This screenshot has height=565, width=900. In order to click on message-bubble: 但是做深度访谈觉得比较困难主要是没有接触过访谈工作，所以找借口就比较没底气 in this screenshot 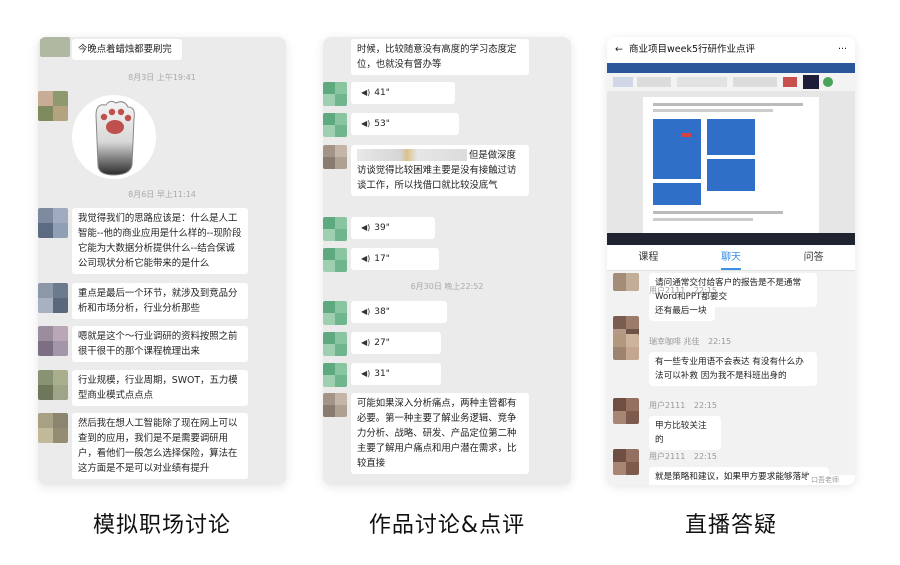, I will do `click(440, 170)`.